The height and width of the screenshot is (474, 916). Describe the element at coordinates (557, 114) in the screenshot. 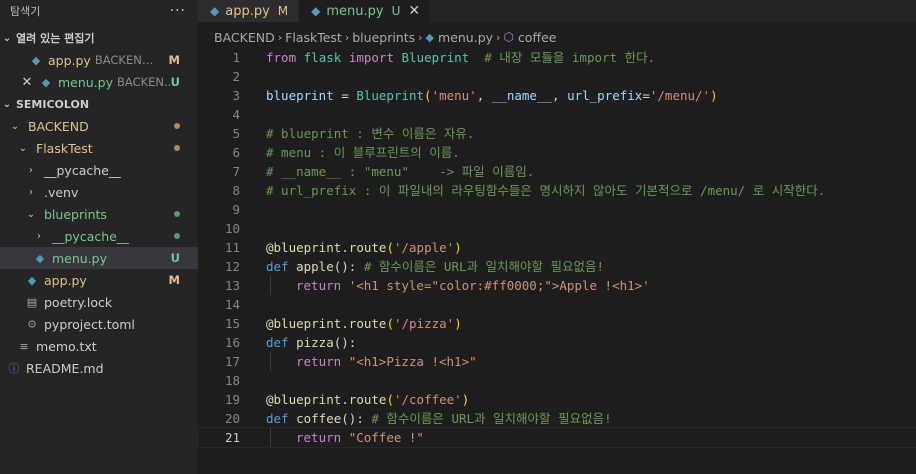

I see `code-line: 4` at that location.